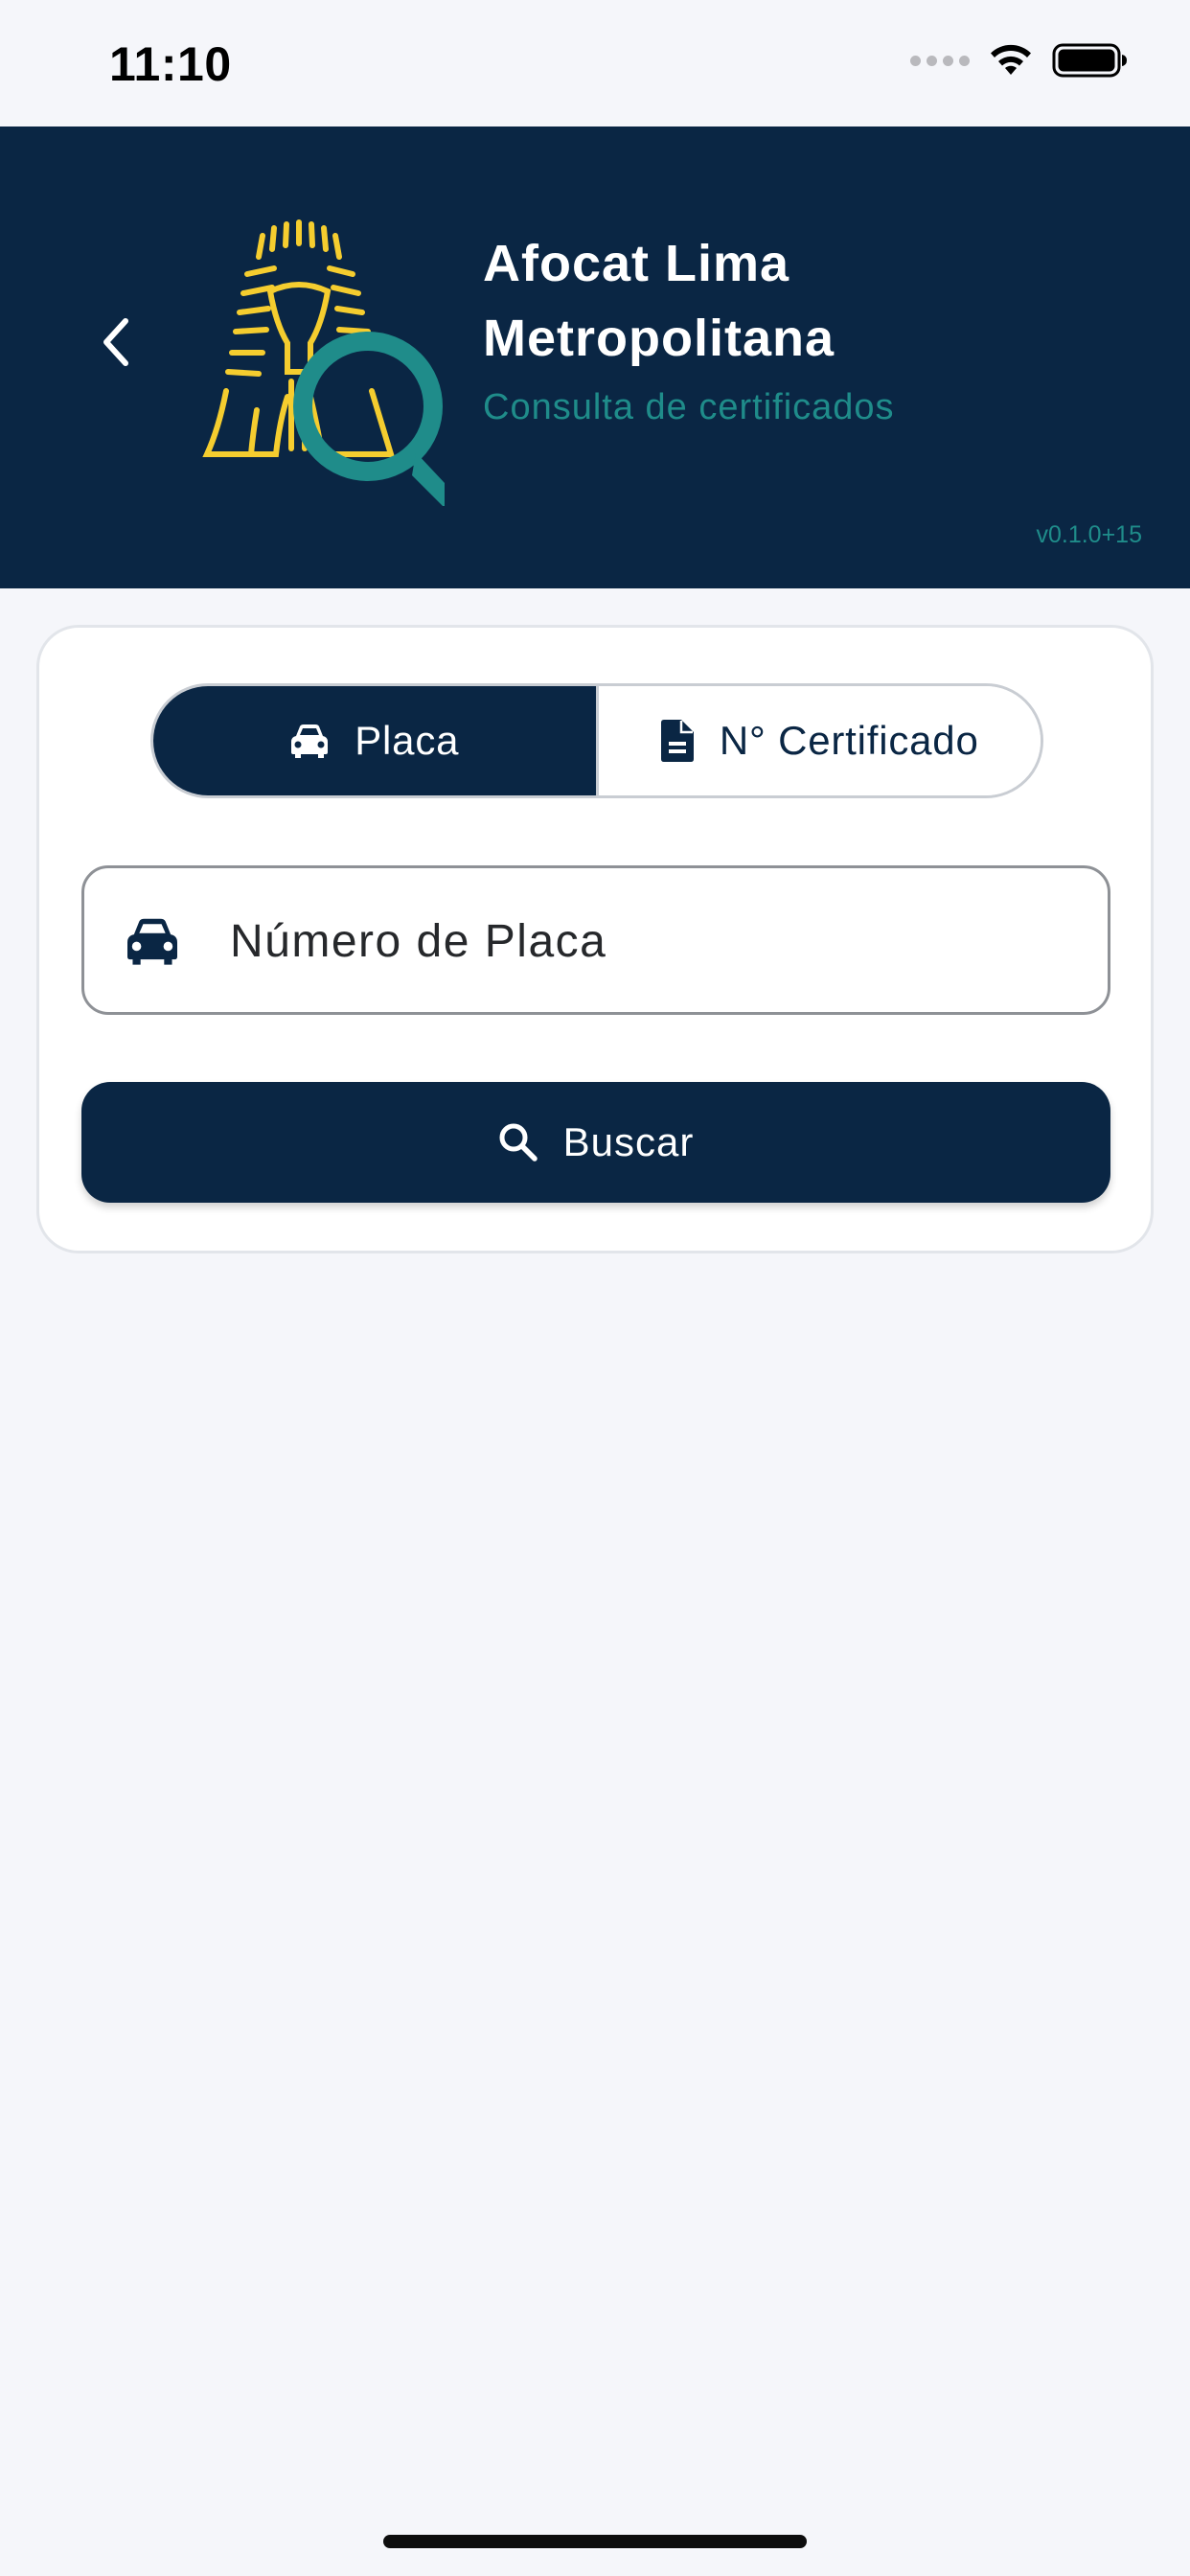  I want to click on tab-placa-label: Placa, so click(408, 740).